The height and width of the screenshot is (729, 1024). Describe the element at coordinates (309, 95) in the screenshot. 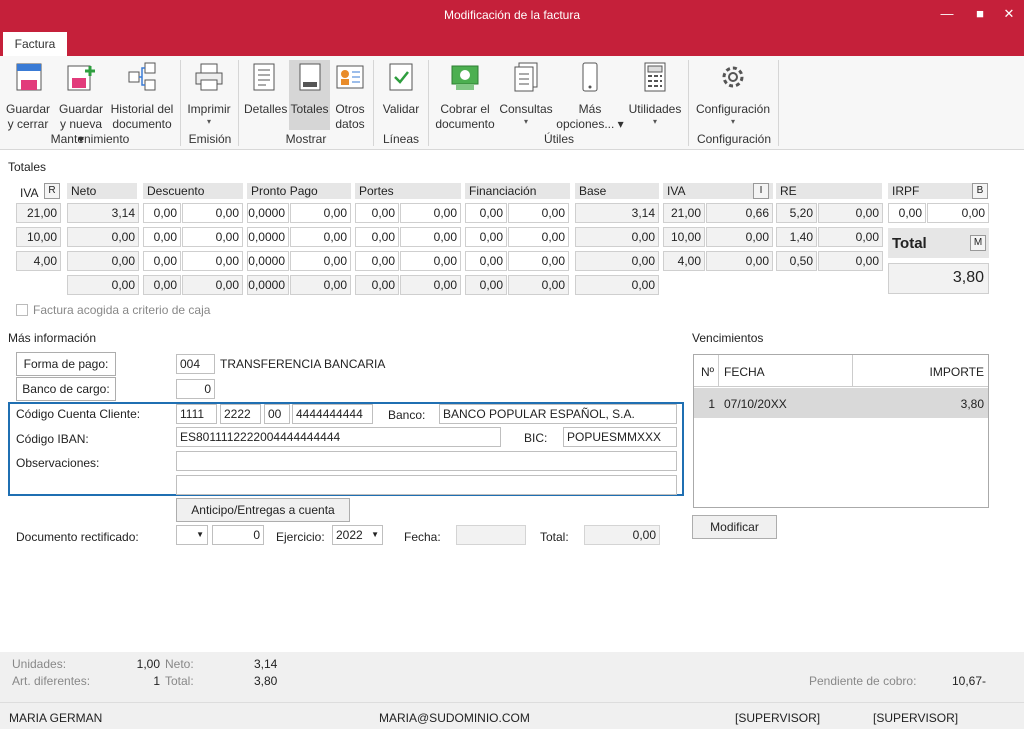

I see `totales-button: Totales` at that location.